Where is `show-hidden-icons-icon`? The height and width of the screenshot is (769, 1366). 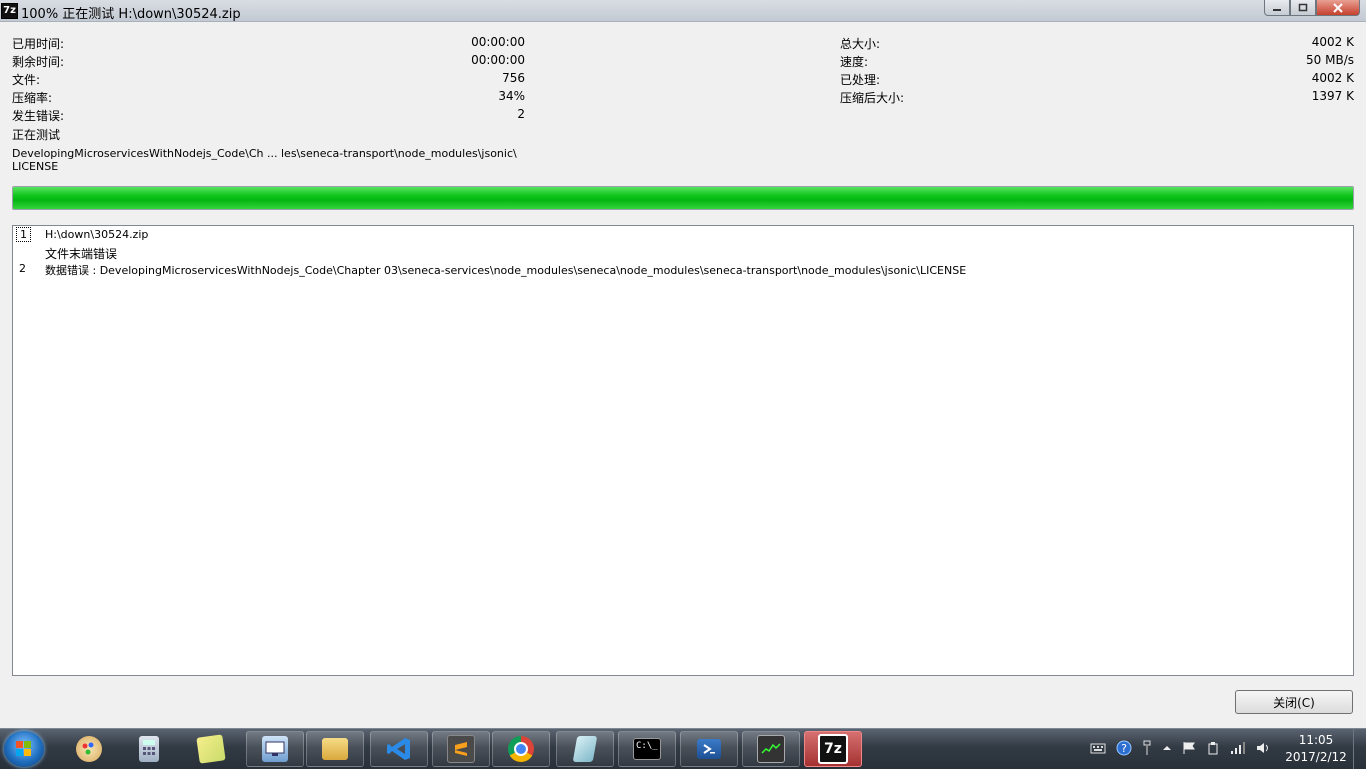 show-hidden-icons-icon is located at coordinates (1167, 749).